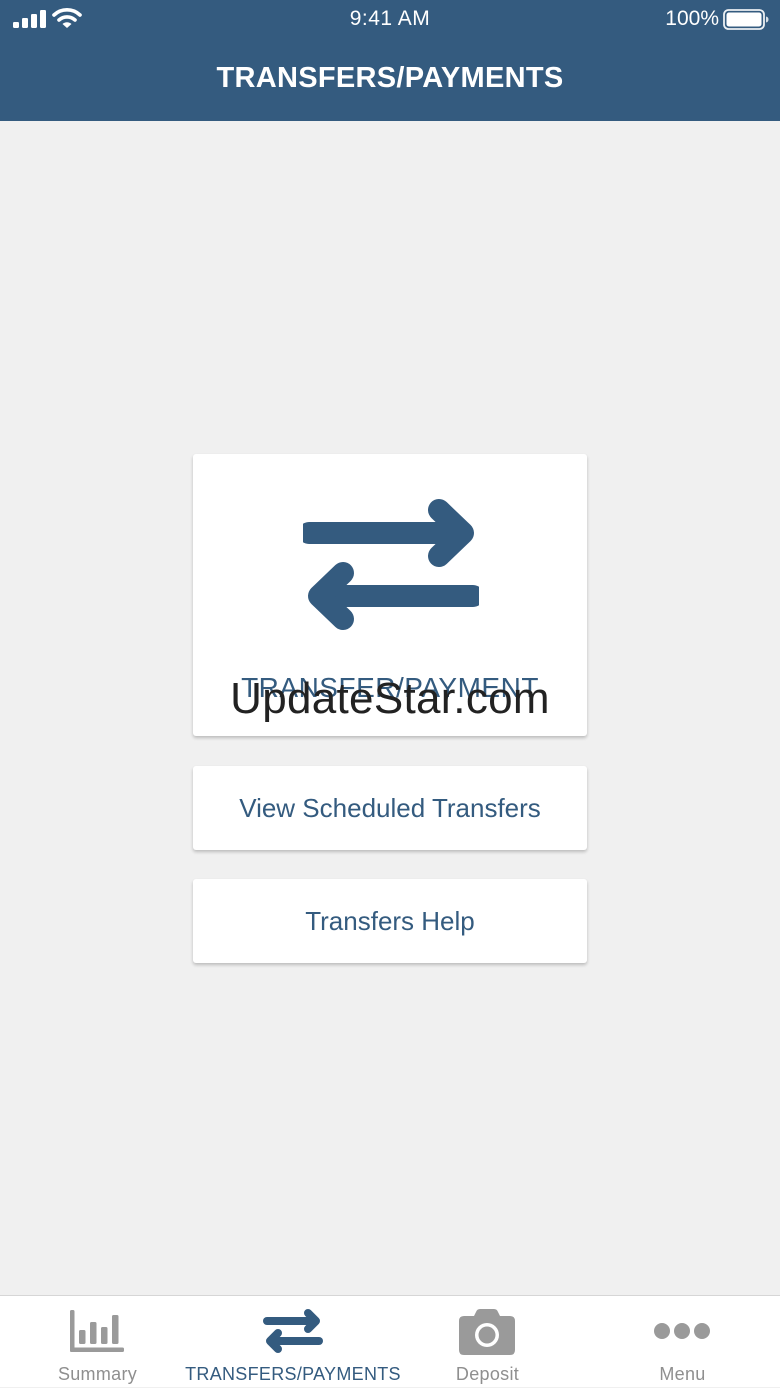 The width and height of the screenshot is (780, 1388). I want to click on tab-deposit-label: Deposit, so click(487, 1374).